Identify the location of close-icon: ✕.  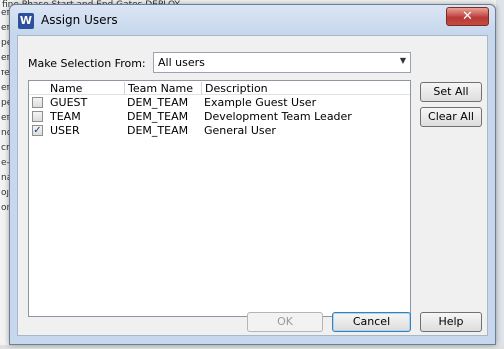
(467, 16).